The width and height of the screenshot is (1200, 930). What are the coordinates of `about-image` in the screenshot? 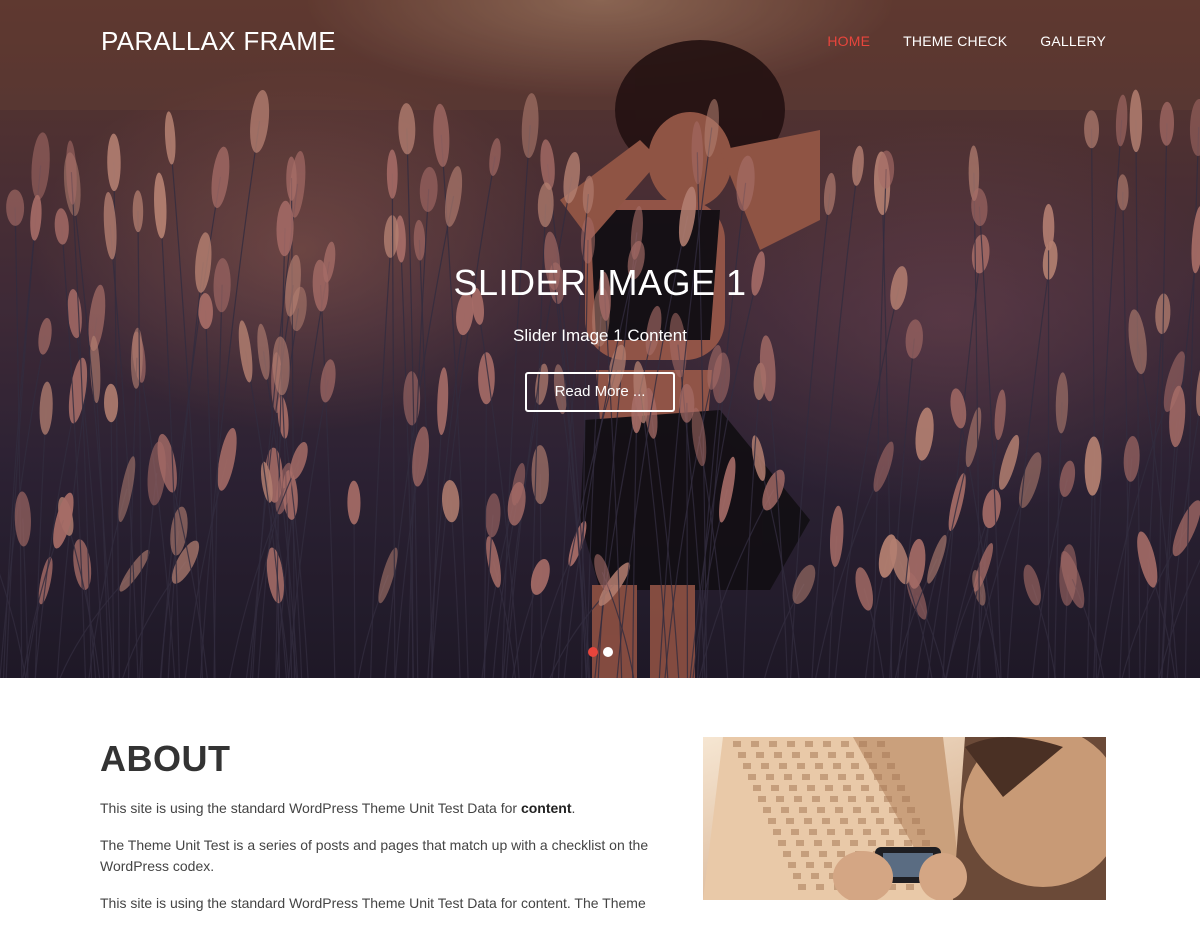 It's located at (904, 818).